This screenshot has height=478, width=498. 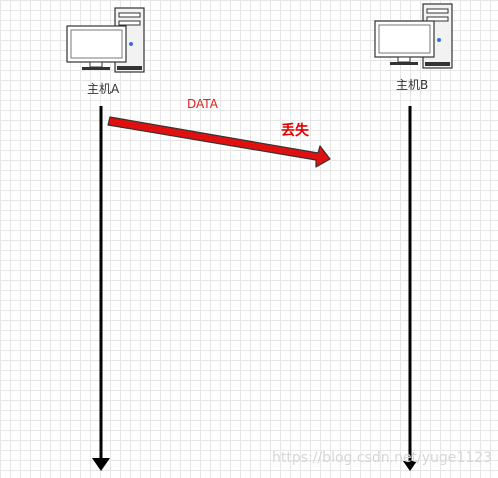 What do you see at coordinates (105, 40) in the screenshot?
I see `host-a-computer-icon` at bounding box center [105, 40].